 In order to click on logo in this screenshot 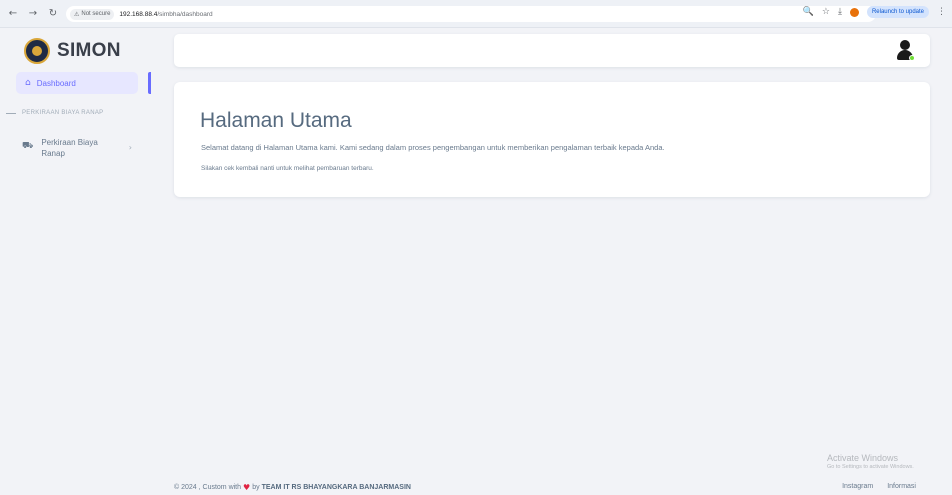, I will do `click(37, 51)`.